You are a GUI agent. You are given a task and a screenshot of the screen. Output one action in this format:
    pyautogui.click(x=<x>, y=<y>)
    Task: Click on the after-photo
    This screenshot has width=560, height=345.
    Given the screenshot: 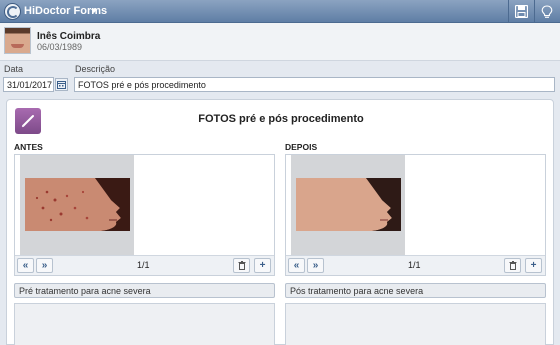 What is the action you would take?
    pyautogui.click(x=348, y=204)
    